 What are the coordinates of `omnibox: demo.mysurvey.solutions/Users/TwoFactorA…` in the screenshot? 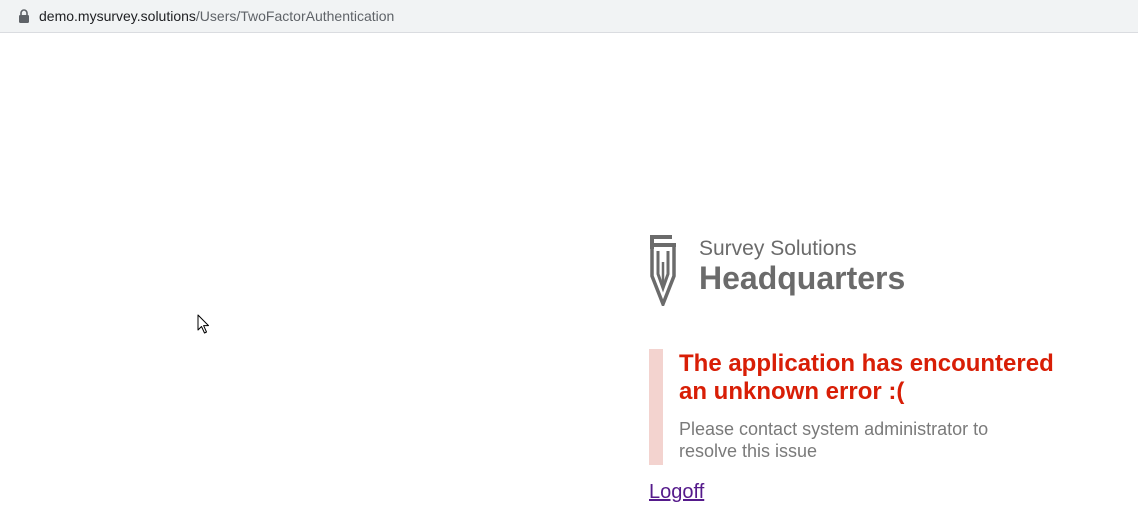 It's located at (573, 16).